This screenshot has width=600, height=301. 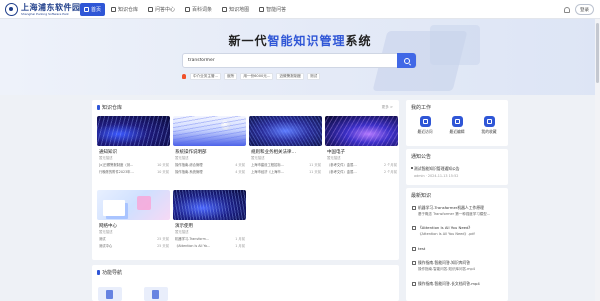 What do you see at coordinates (387, 107) in the screenshot?
I see `more-link: 更多 >` at bounding box center [387, 107].